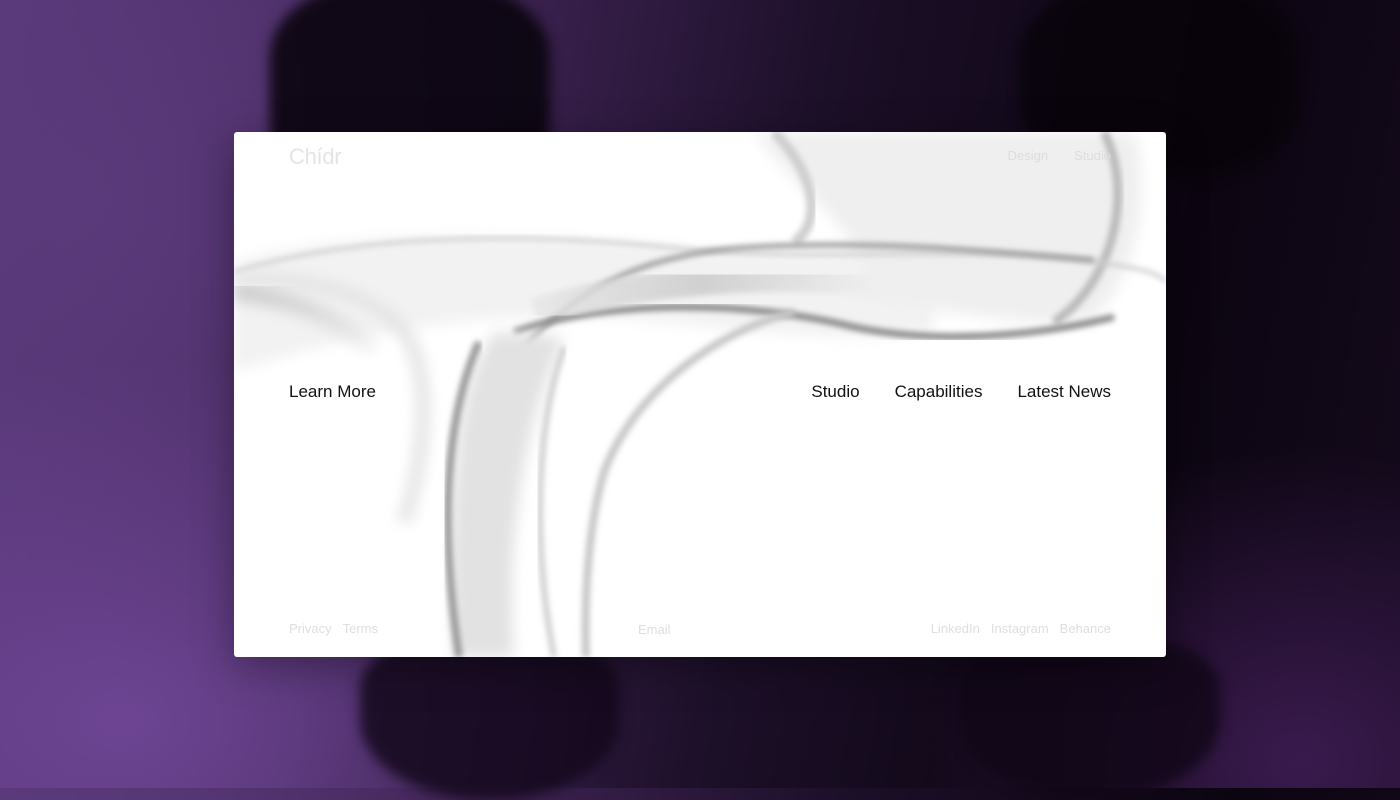 This screenshot has height=800, width=1400. I want to click on footer-link-terms: Terms, so click(360, 628).